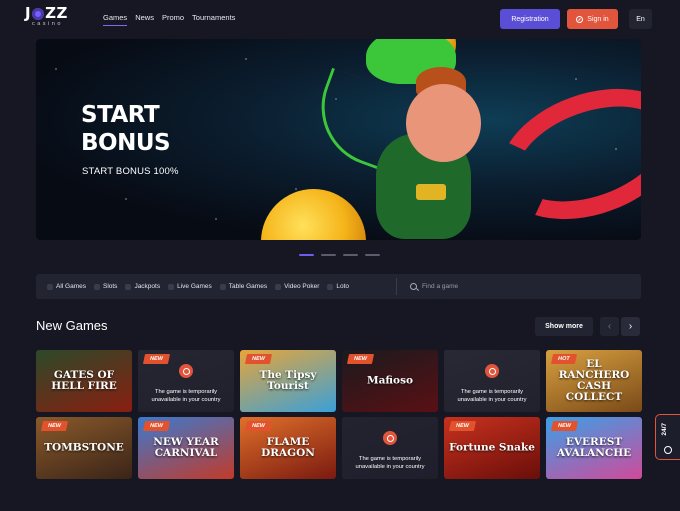  I want to click on game-title: GATES OF HELL FIRE, so click(84, 380).